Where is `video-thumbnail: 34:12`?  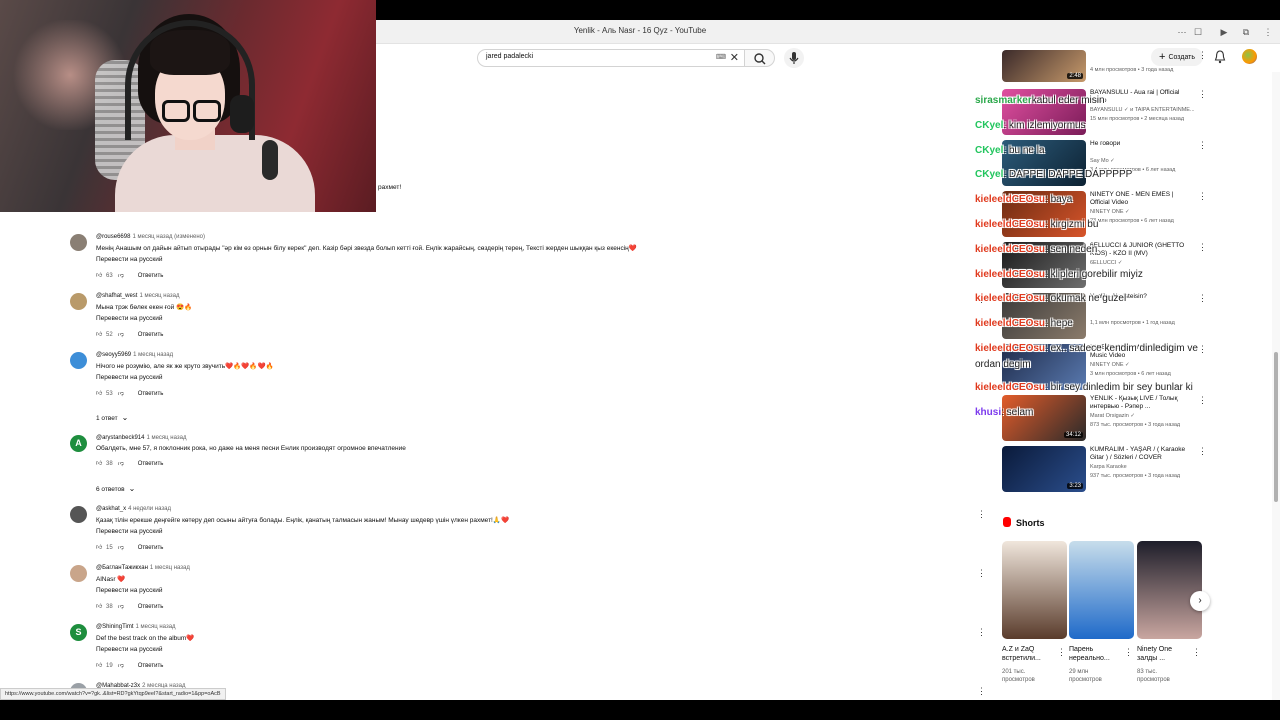 video-thumbnail: 34:12 is located at coordinates (1044, 418).